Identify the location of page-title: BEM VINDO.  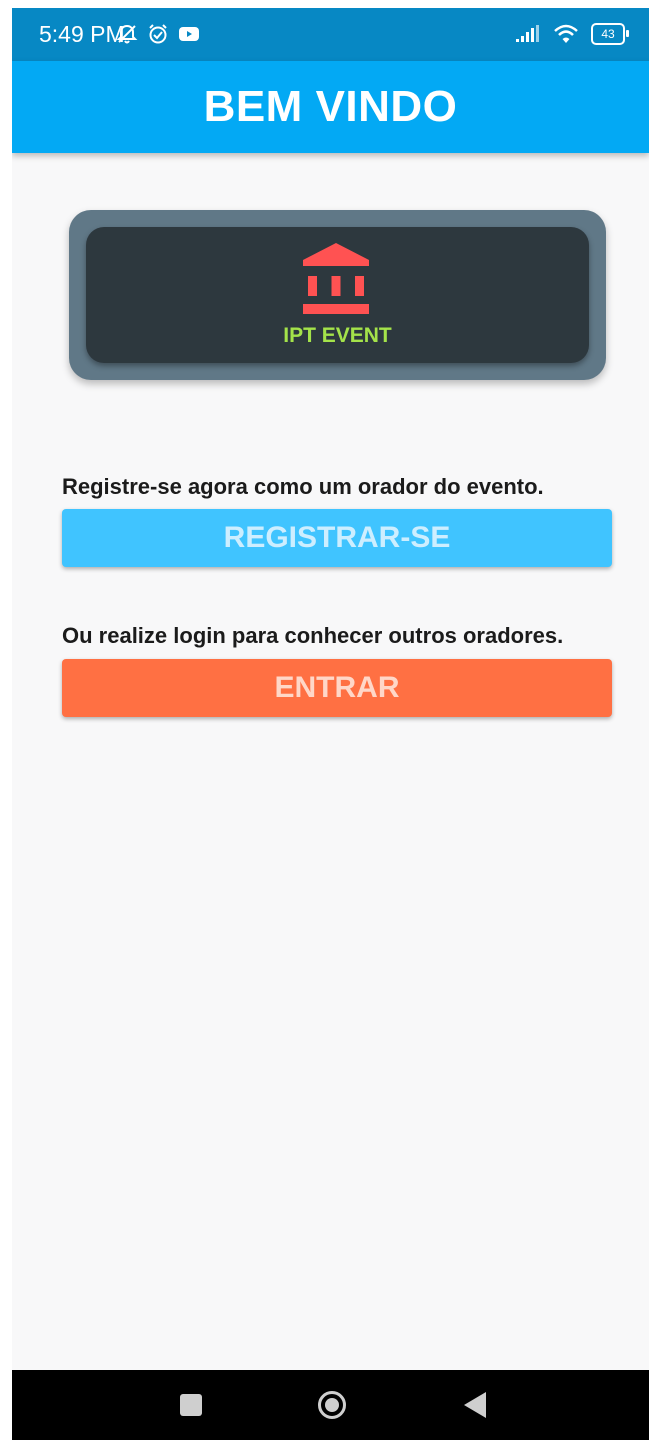
(330, 106).